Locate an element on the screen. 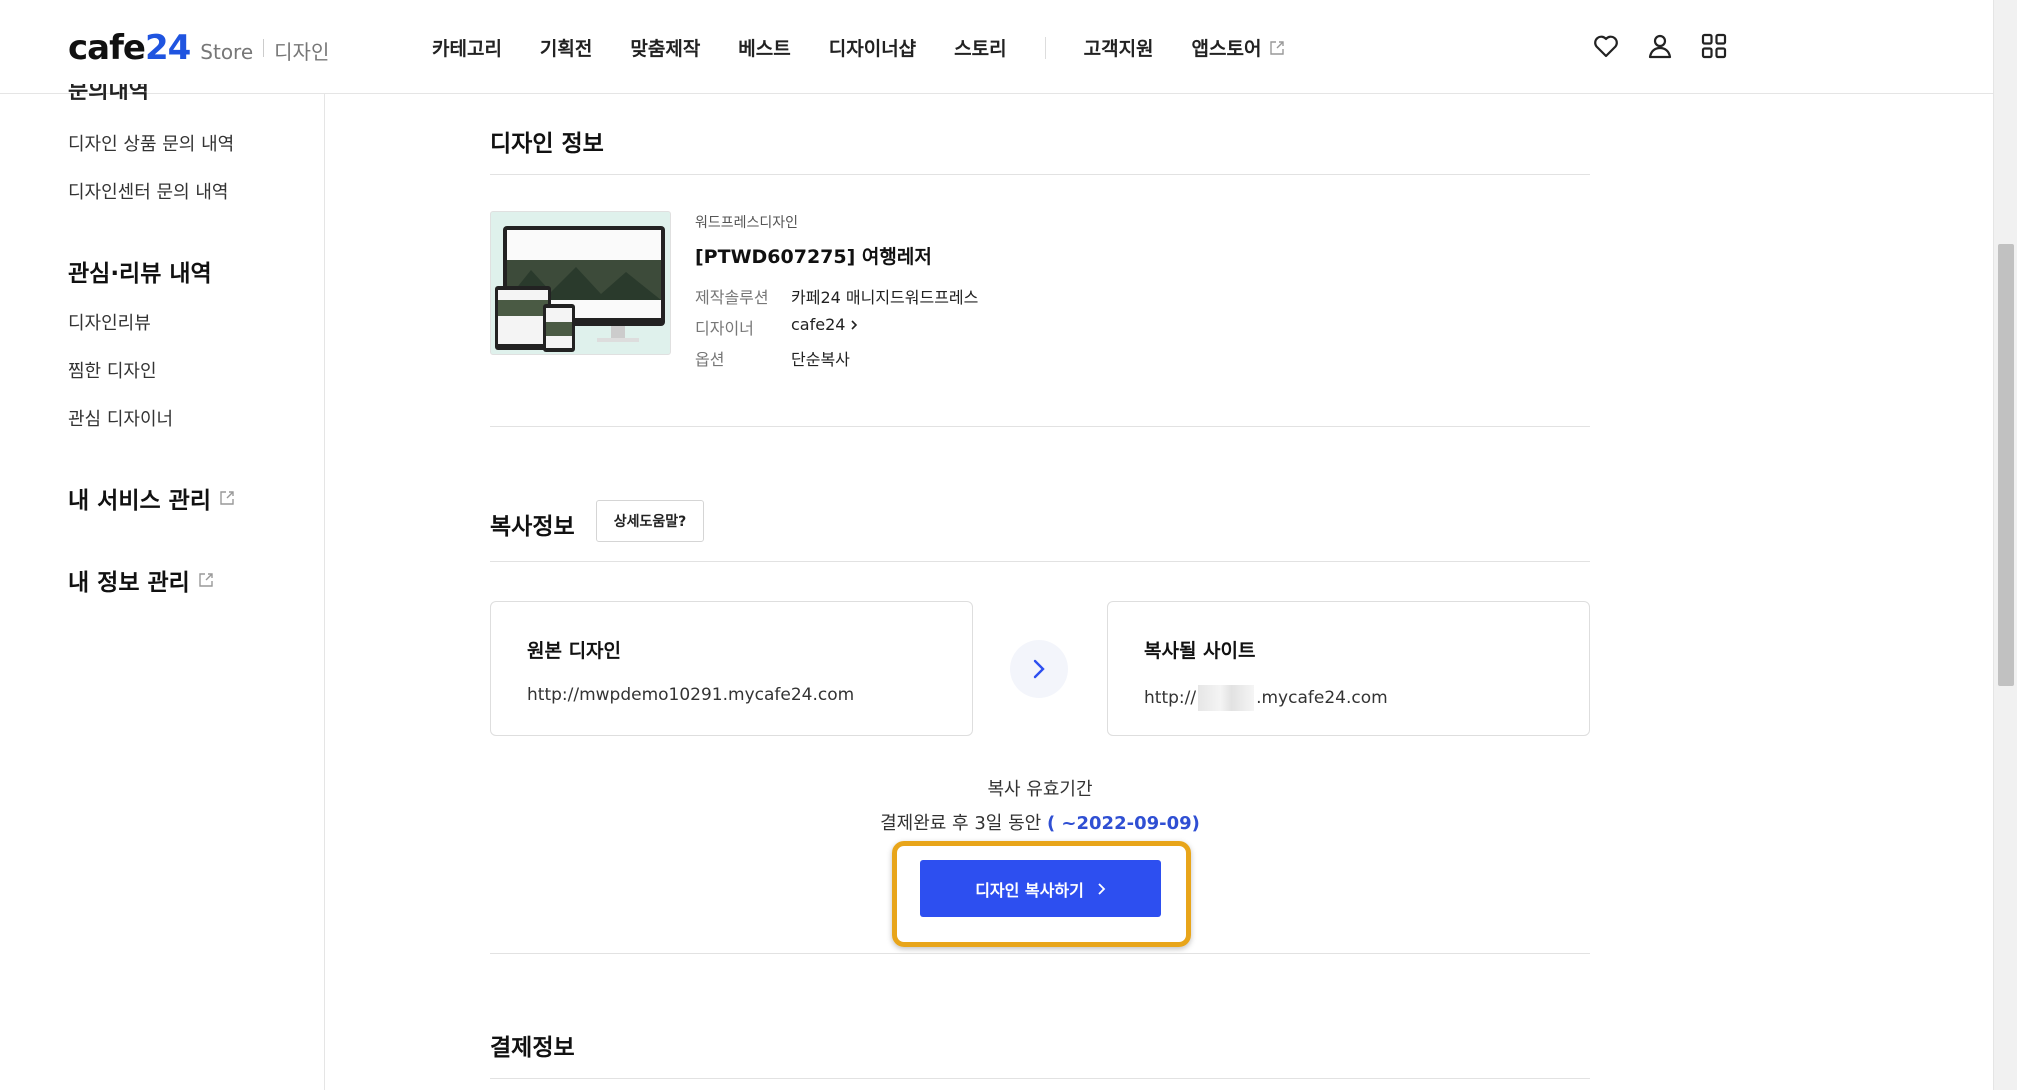  page-scrollbar is located at coordinates (2005, 545).